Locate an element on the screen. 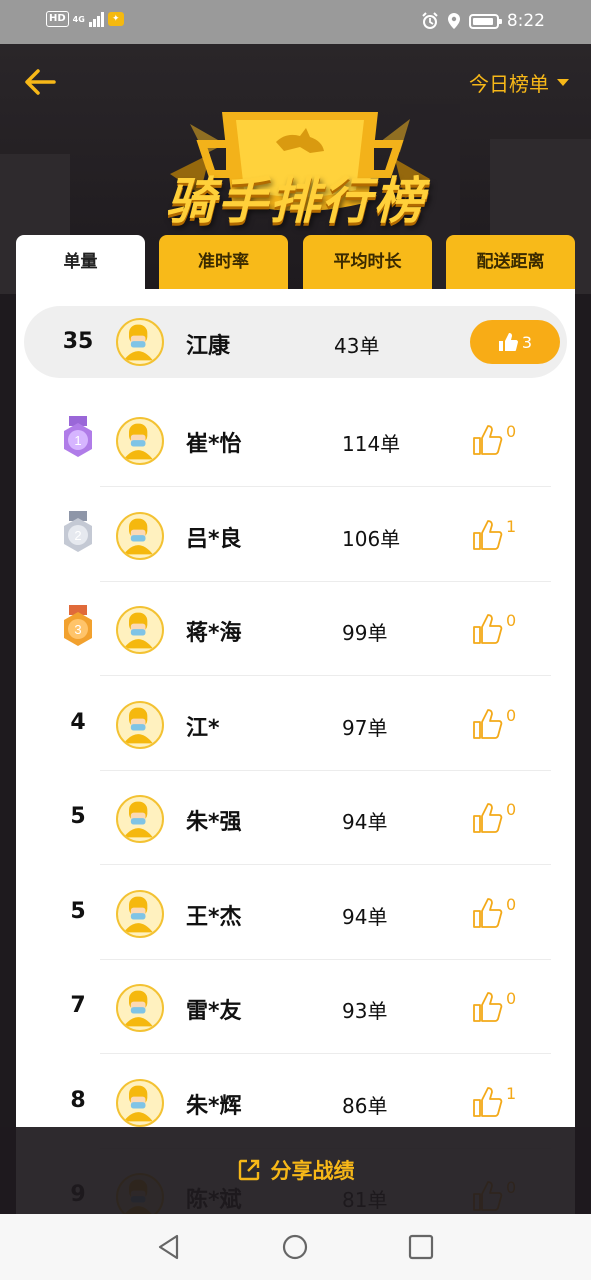 This screenshot has width=591, height=1280. metric-tabs: 单量 准时率 平均时长 配送距离 is located at coordinates (295, 263).